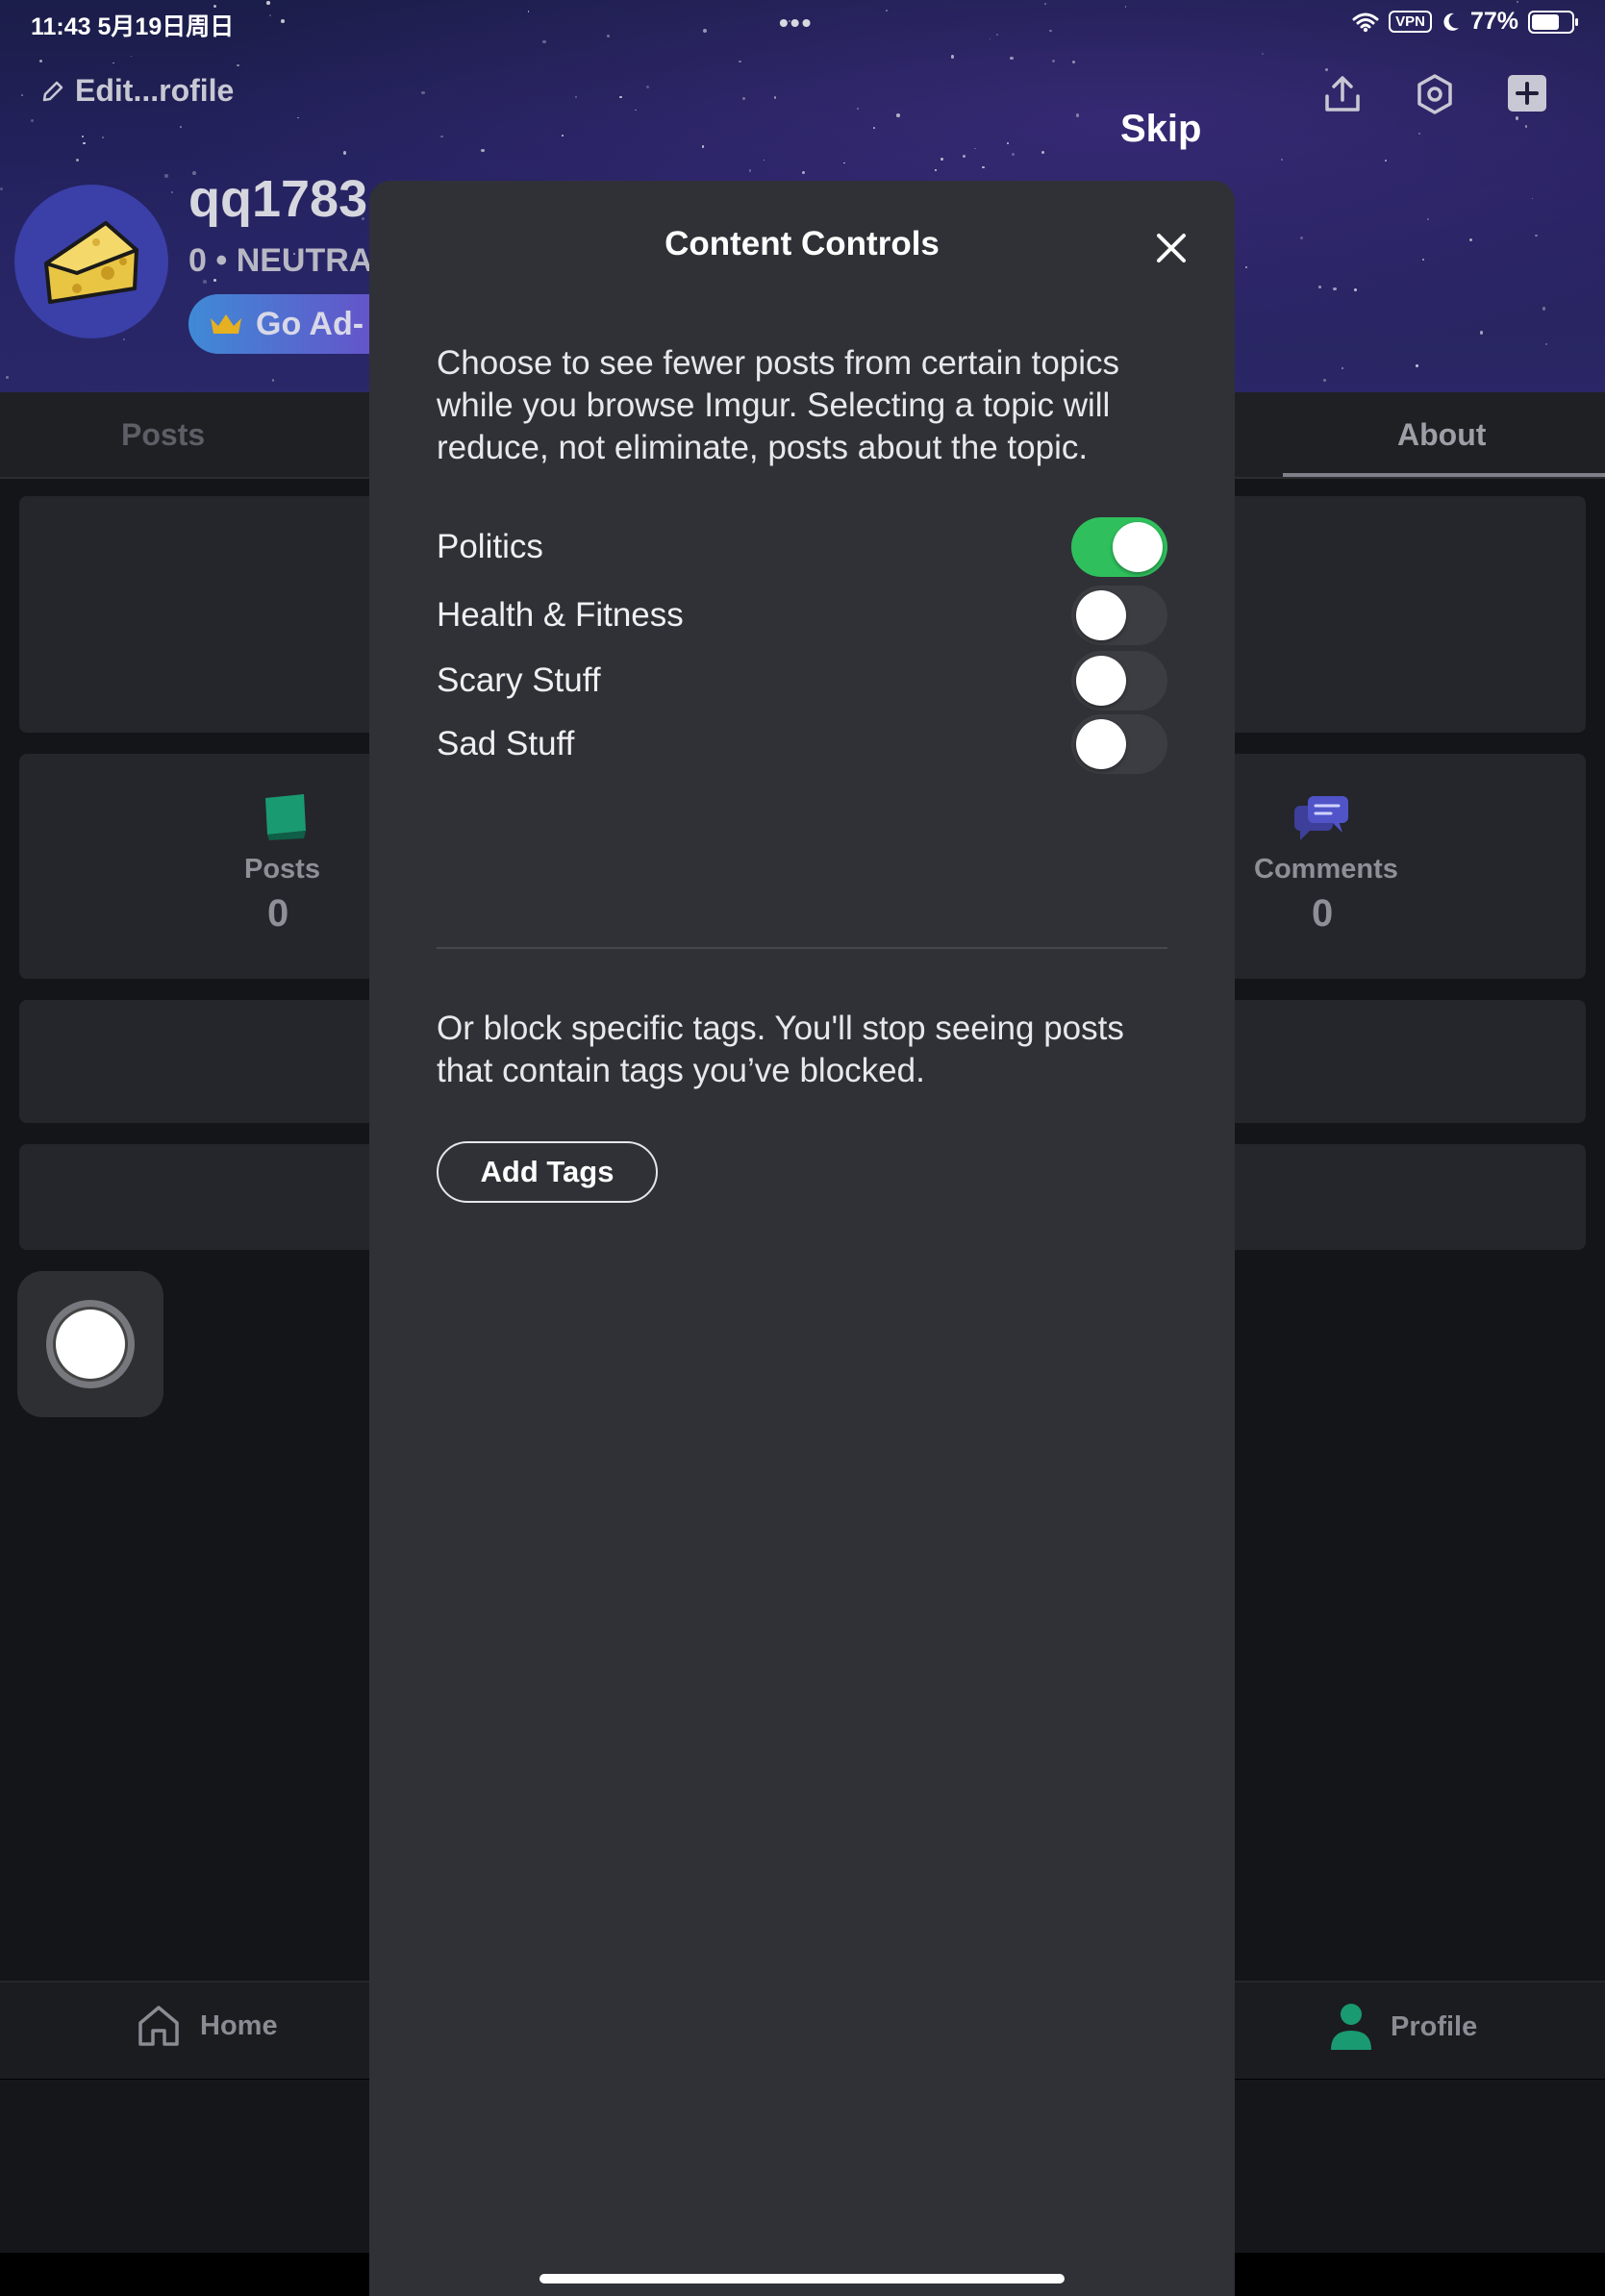  What do you see at coordinates (1119, 681) in the screenshot?
I see `scary-stuff-toggle` at bounding box center [1119, 681].